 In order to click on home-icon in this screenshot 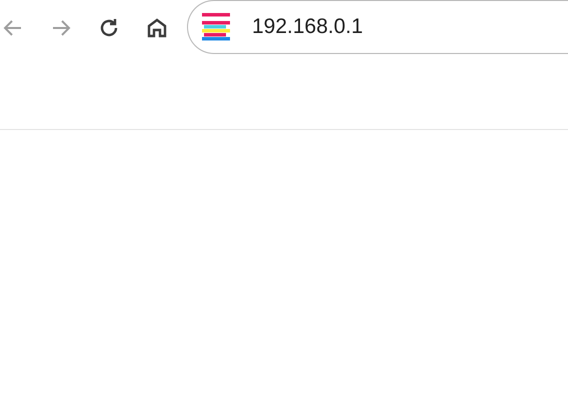, I will do `click(157, 28)`.